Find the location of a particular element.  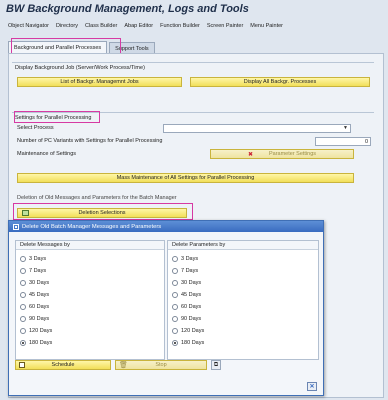

grid-icon is located at coordinates (25, 213).